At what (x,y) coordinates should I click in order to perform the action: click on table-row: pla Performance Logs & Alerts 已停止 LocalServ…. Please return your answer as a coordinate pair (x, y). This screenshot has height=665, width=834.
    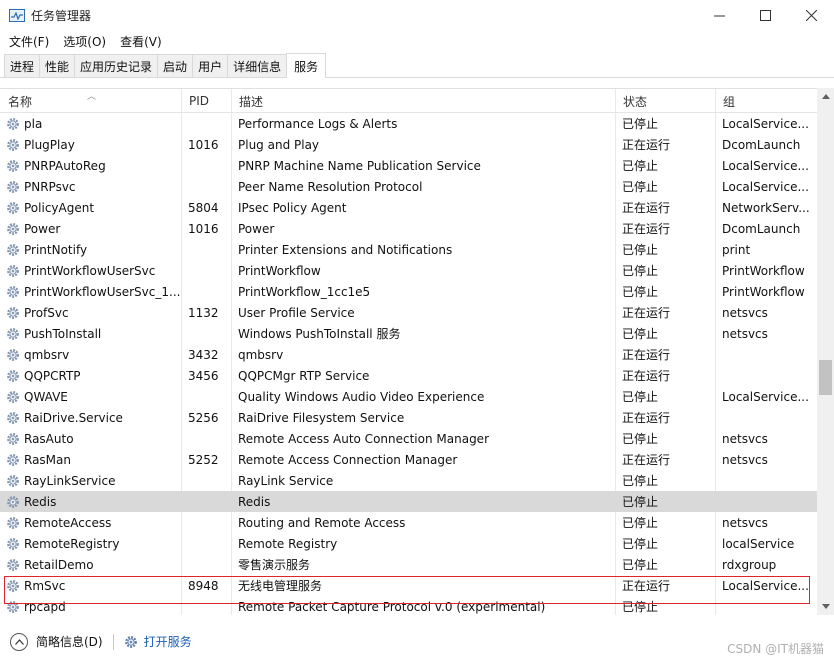
    Looking at the image, I should click on (408, 123).